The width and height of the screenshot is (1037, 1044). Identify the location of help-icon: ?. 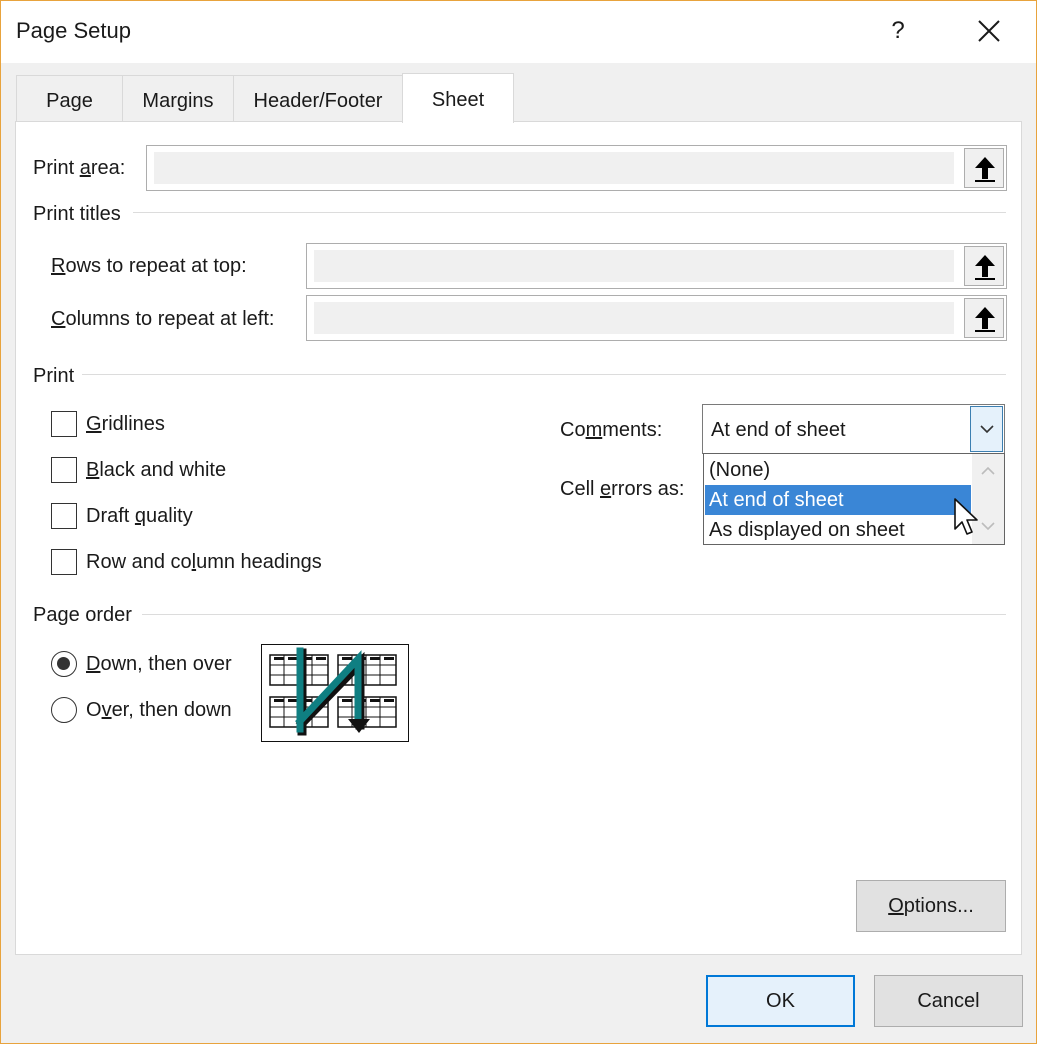
(898, 30).